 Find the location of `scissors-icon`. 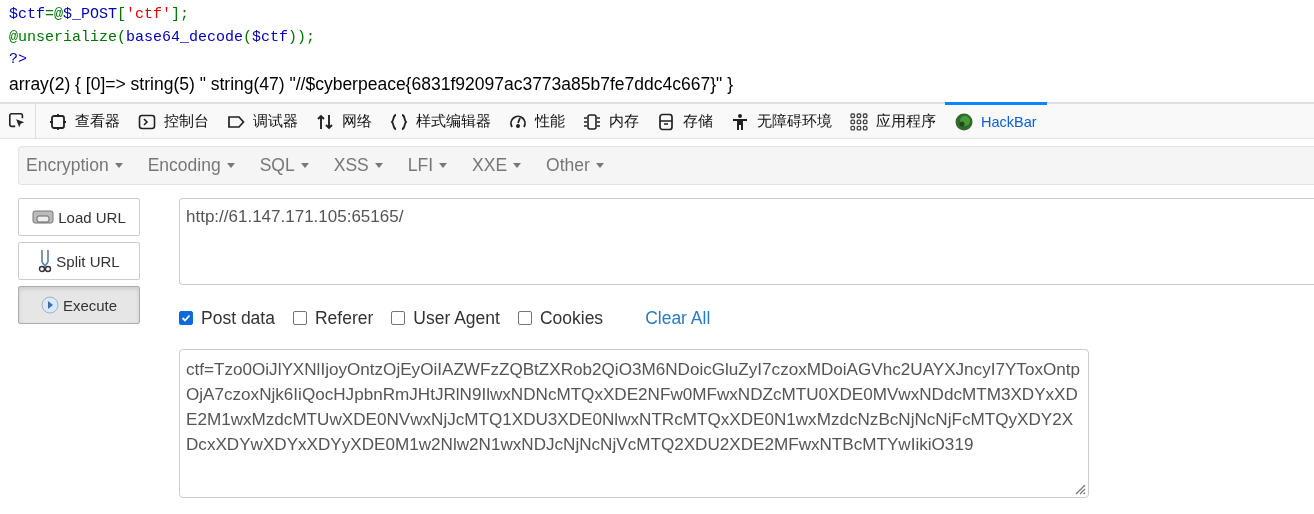

scissors-icon is located at coordinates (45, 261).